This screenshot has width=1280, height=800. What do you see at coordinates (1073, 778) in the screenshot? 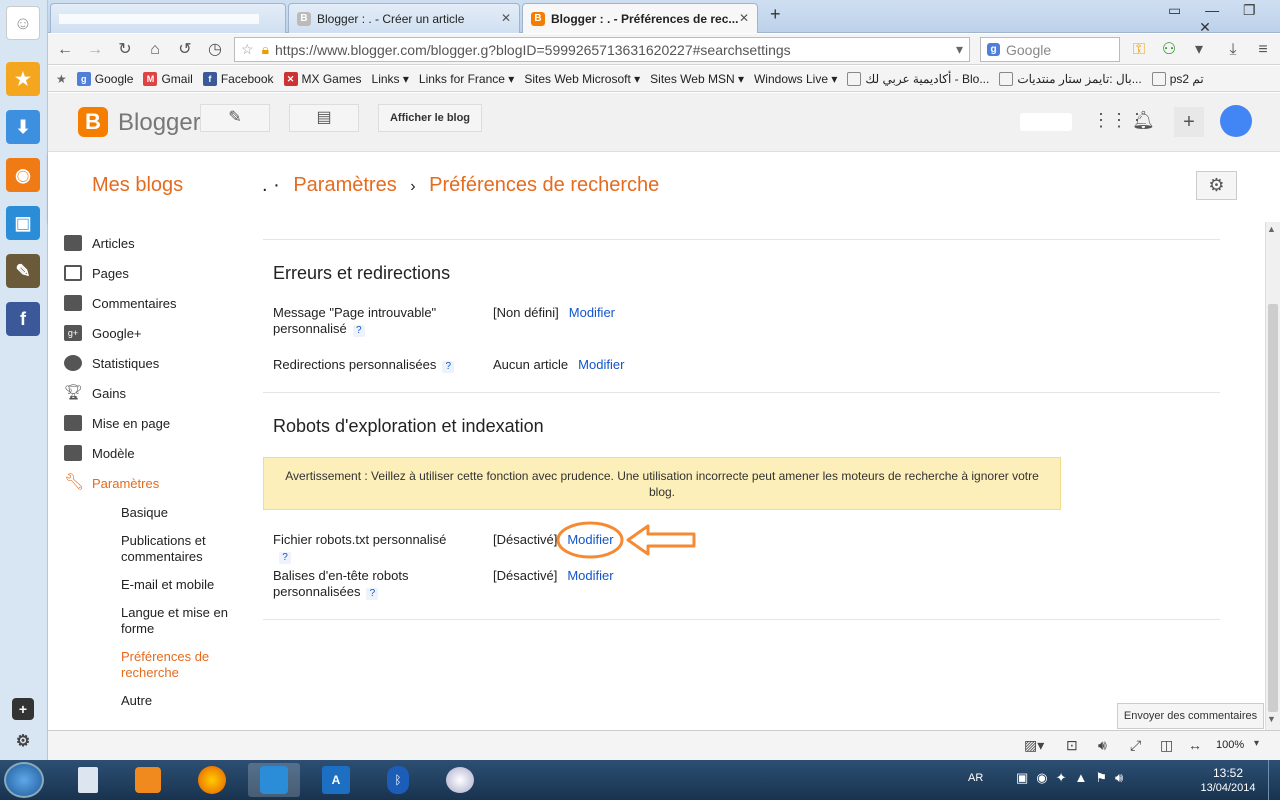
I see `tray-icons: ▣◉✦▲⚑🔊︎` at bounding box center [1073, 778].